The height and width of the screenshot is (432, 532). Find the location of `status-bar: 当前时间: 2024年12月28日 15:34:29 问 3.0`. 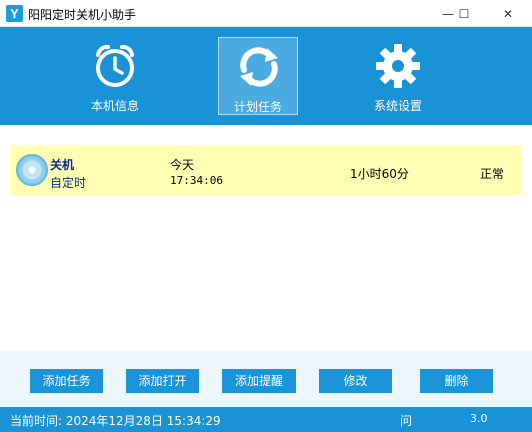

status-bar: 当前时间: 2024年12月28日 15:34:29 问 3.0 is located at coordinates (266, 419).